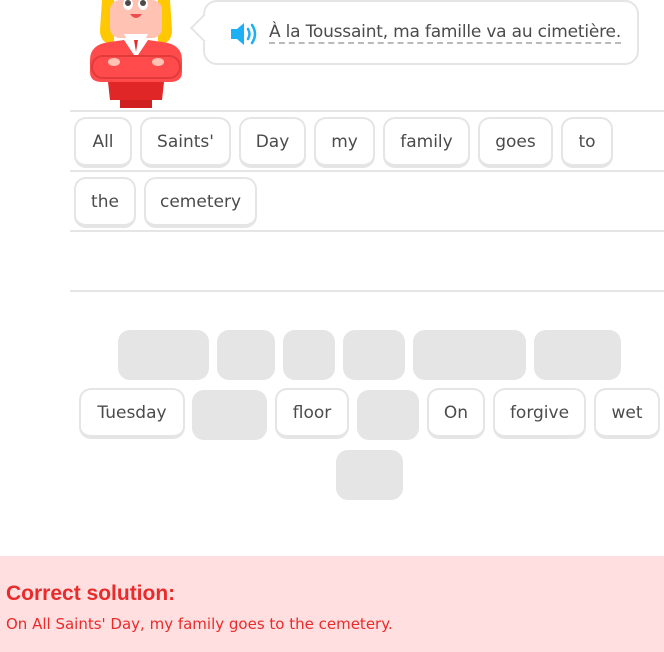 Image resolution: width=664 pixels, height=652 pixels. I want to click on result-title: Correct solution:, so click(91, 593).